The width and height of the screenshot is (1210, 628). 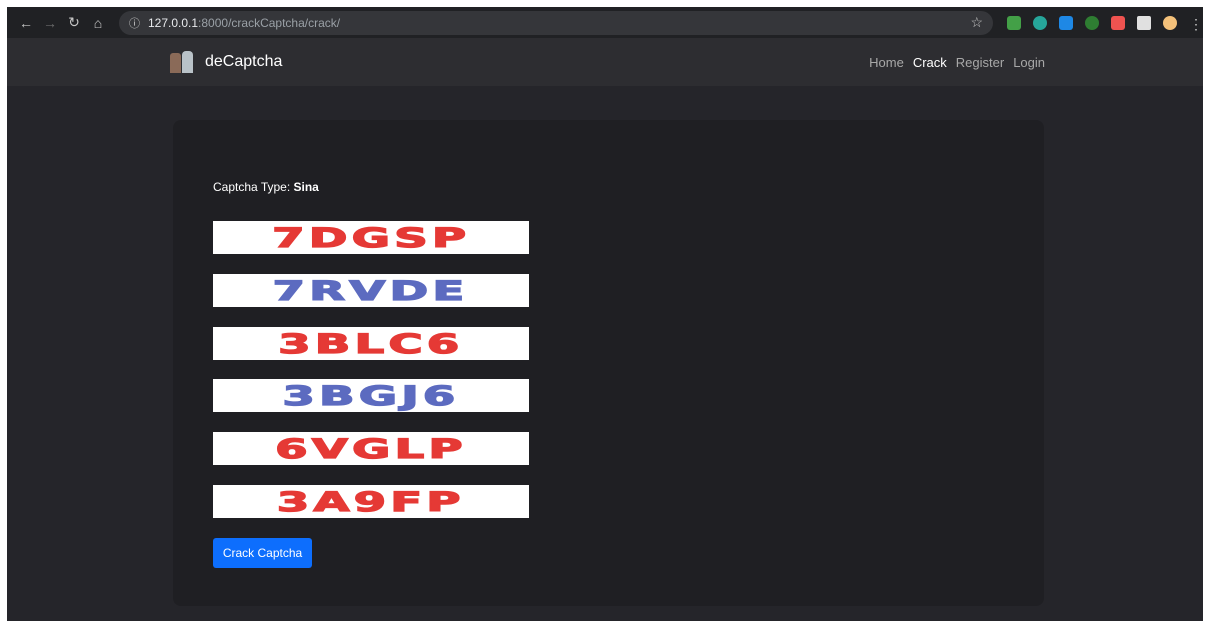 I want to click on captcha-text: 7DGSP, so click(x=371, y=237).